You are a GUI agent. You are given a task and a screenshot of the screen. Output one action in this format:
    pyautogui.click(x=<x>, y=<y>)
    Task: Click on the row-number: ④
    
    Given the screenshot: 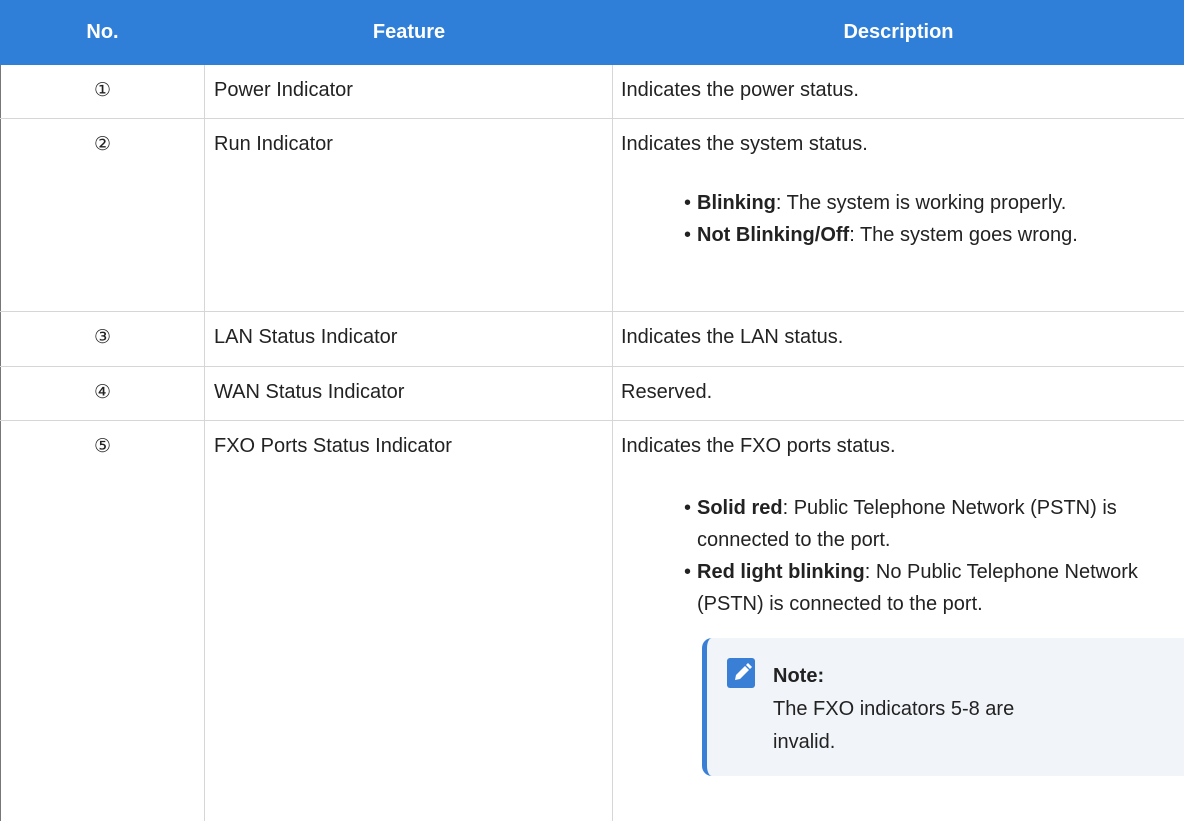 What is the action you would take?
    pyautogui.click(x=102, y=393)
    